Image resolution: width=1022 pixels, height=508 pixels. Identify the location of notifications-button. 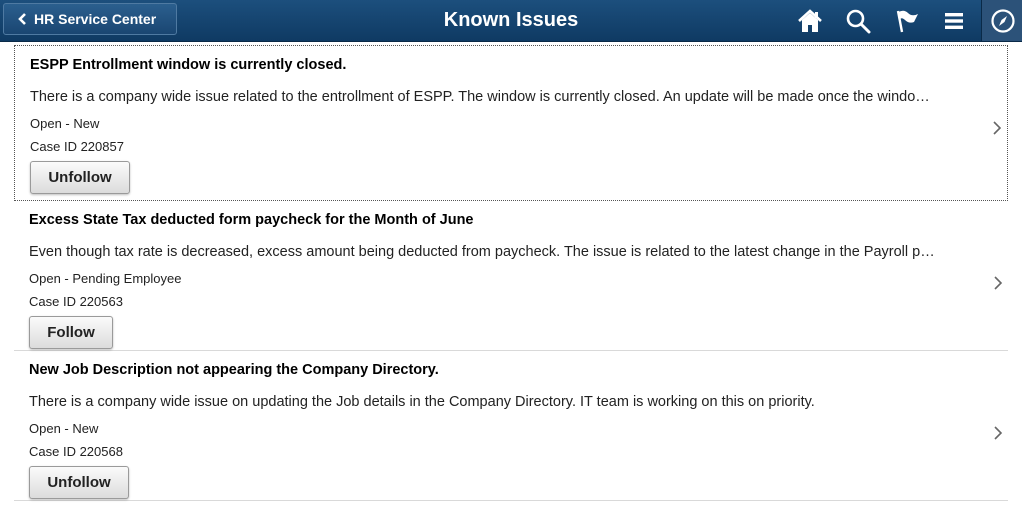
(907, 21).